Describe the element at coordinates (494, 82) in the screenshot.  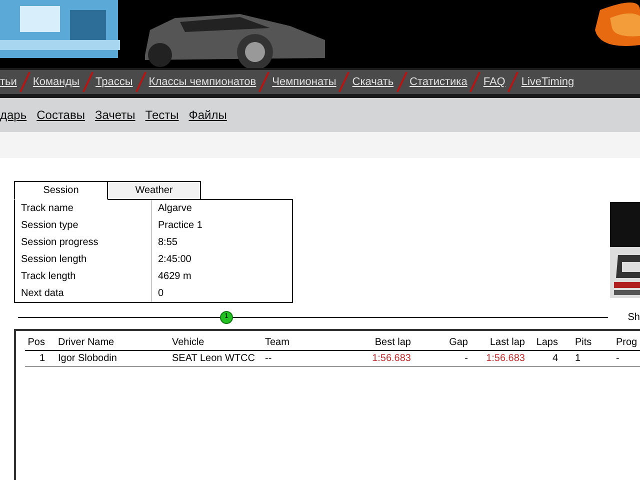
I see `menu-link: FAQ` at that location.